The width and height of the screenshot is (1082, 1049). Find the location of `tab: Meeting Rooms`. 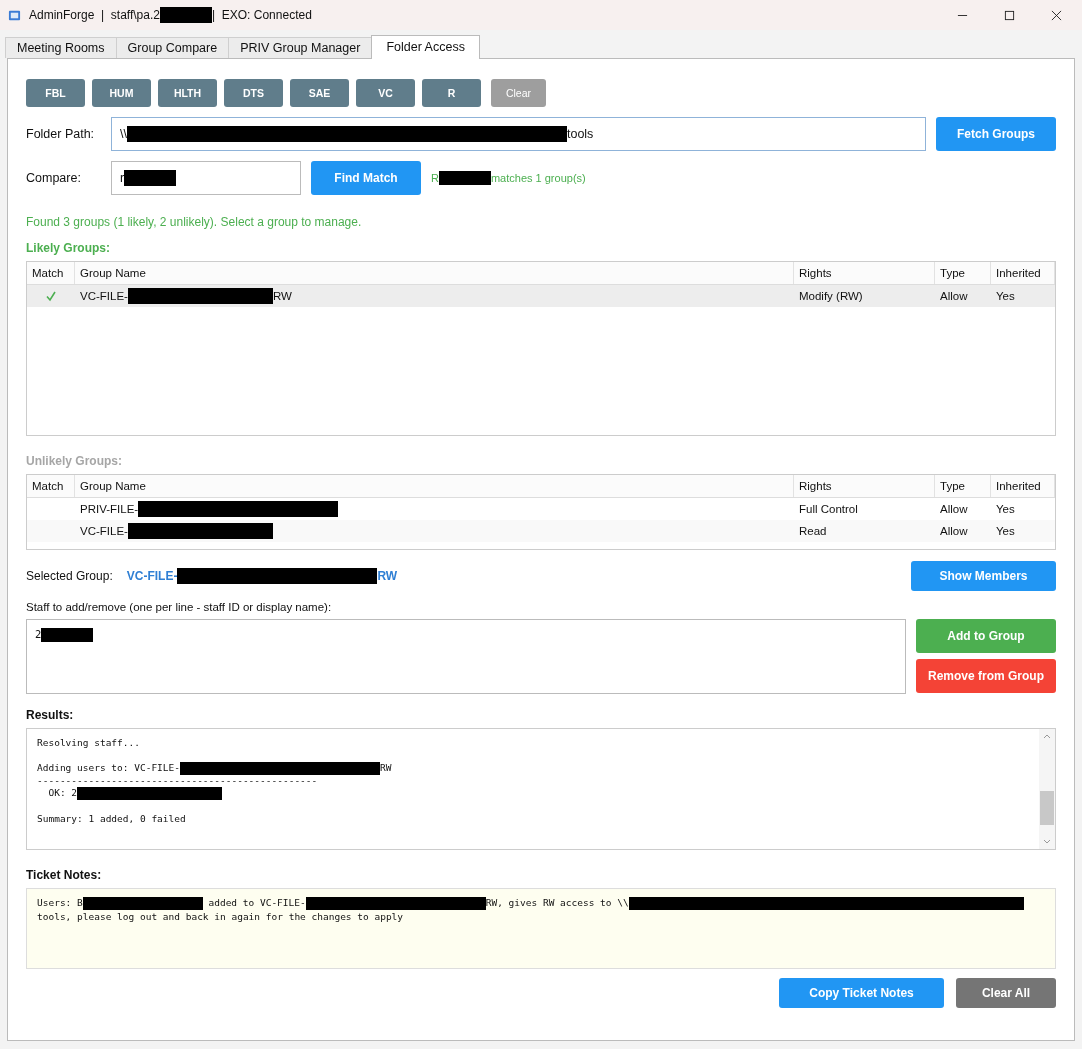

tab: Meeting Rooms is located at coordinates (61, 47).